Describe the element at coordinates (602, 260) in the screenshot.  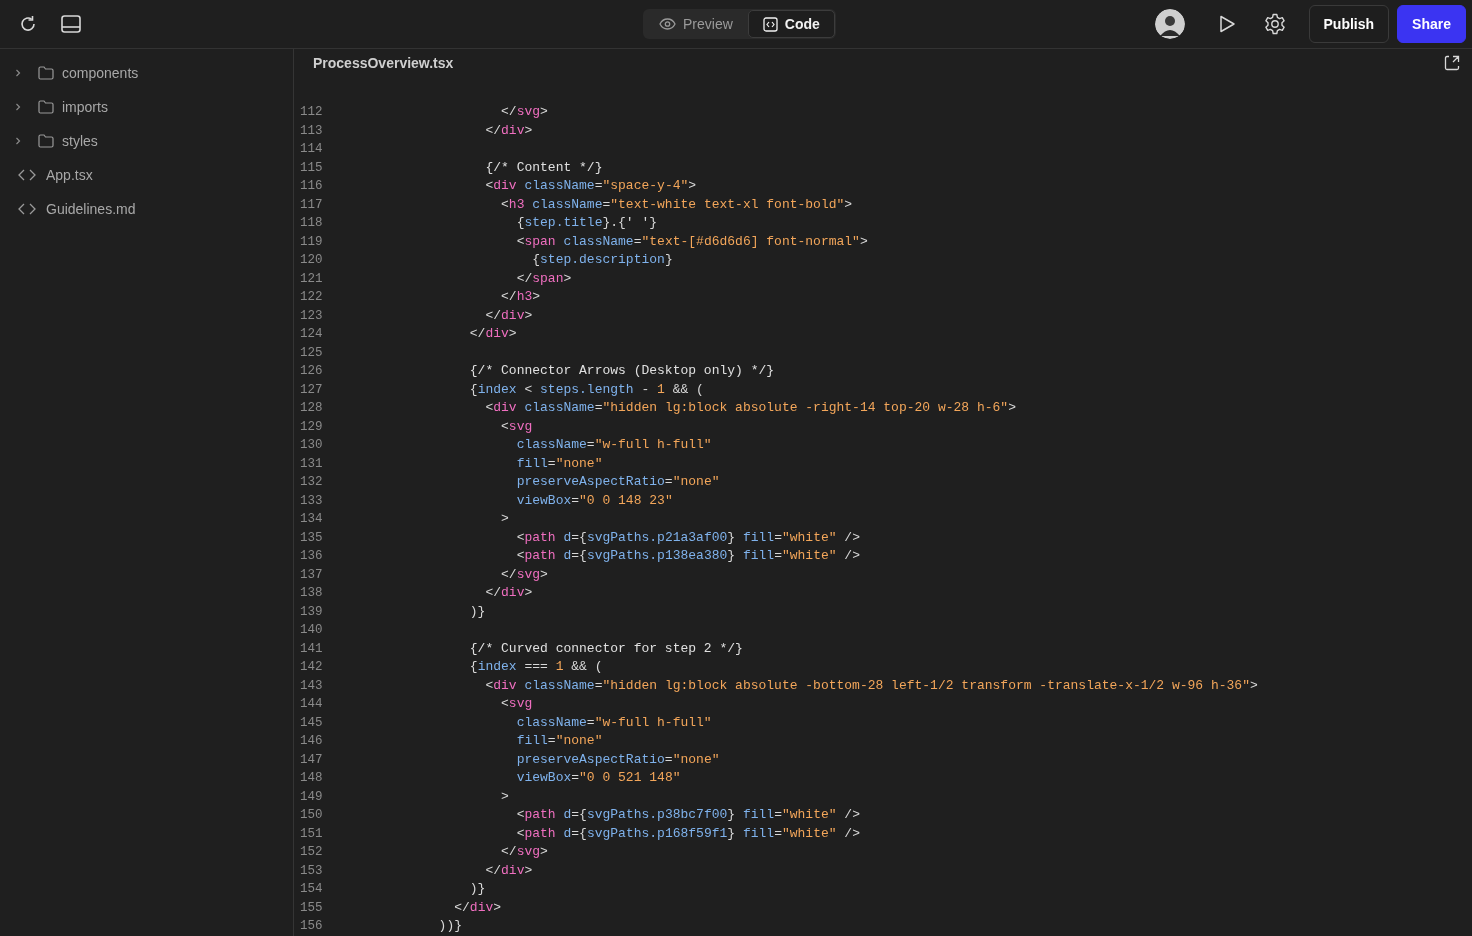
I see `code-line: {step.description}` at that location.